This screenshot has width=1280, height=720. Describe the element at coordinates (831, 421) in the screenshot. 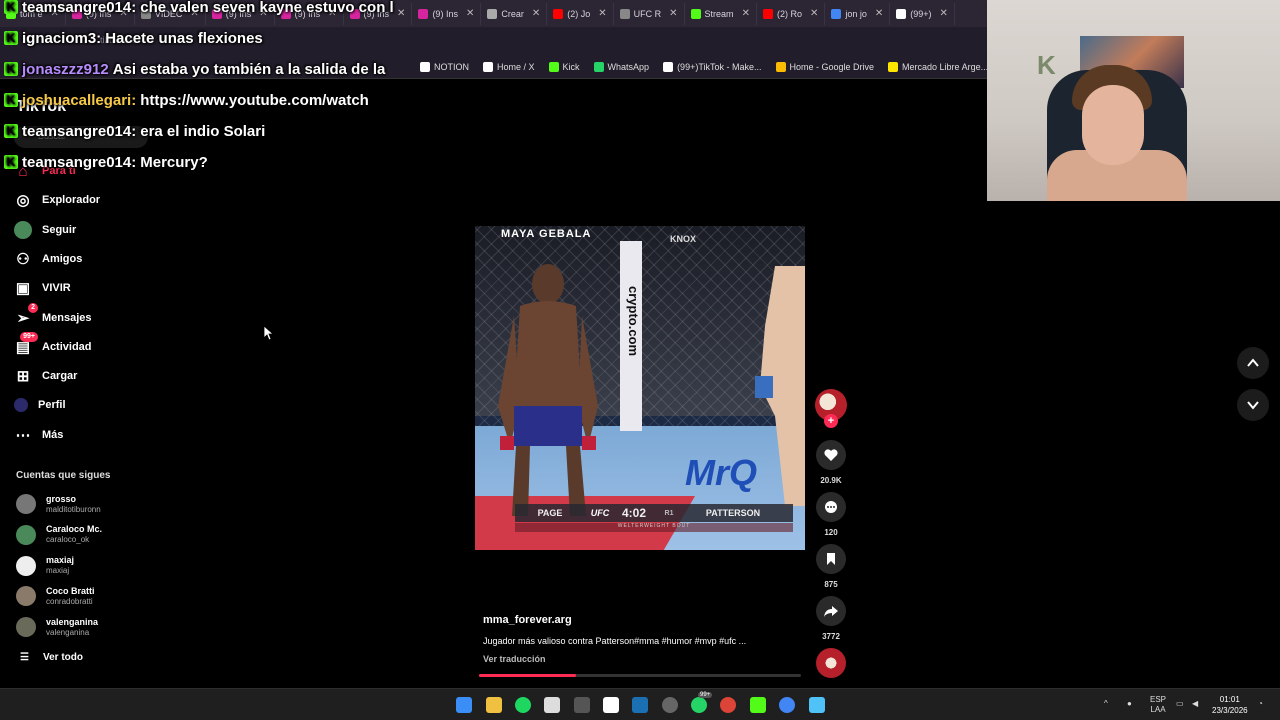

I see `follow-plus-icon: +` at that location.